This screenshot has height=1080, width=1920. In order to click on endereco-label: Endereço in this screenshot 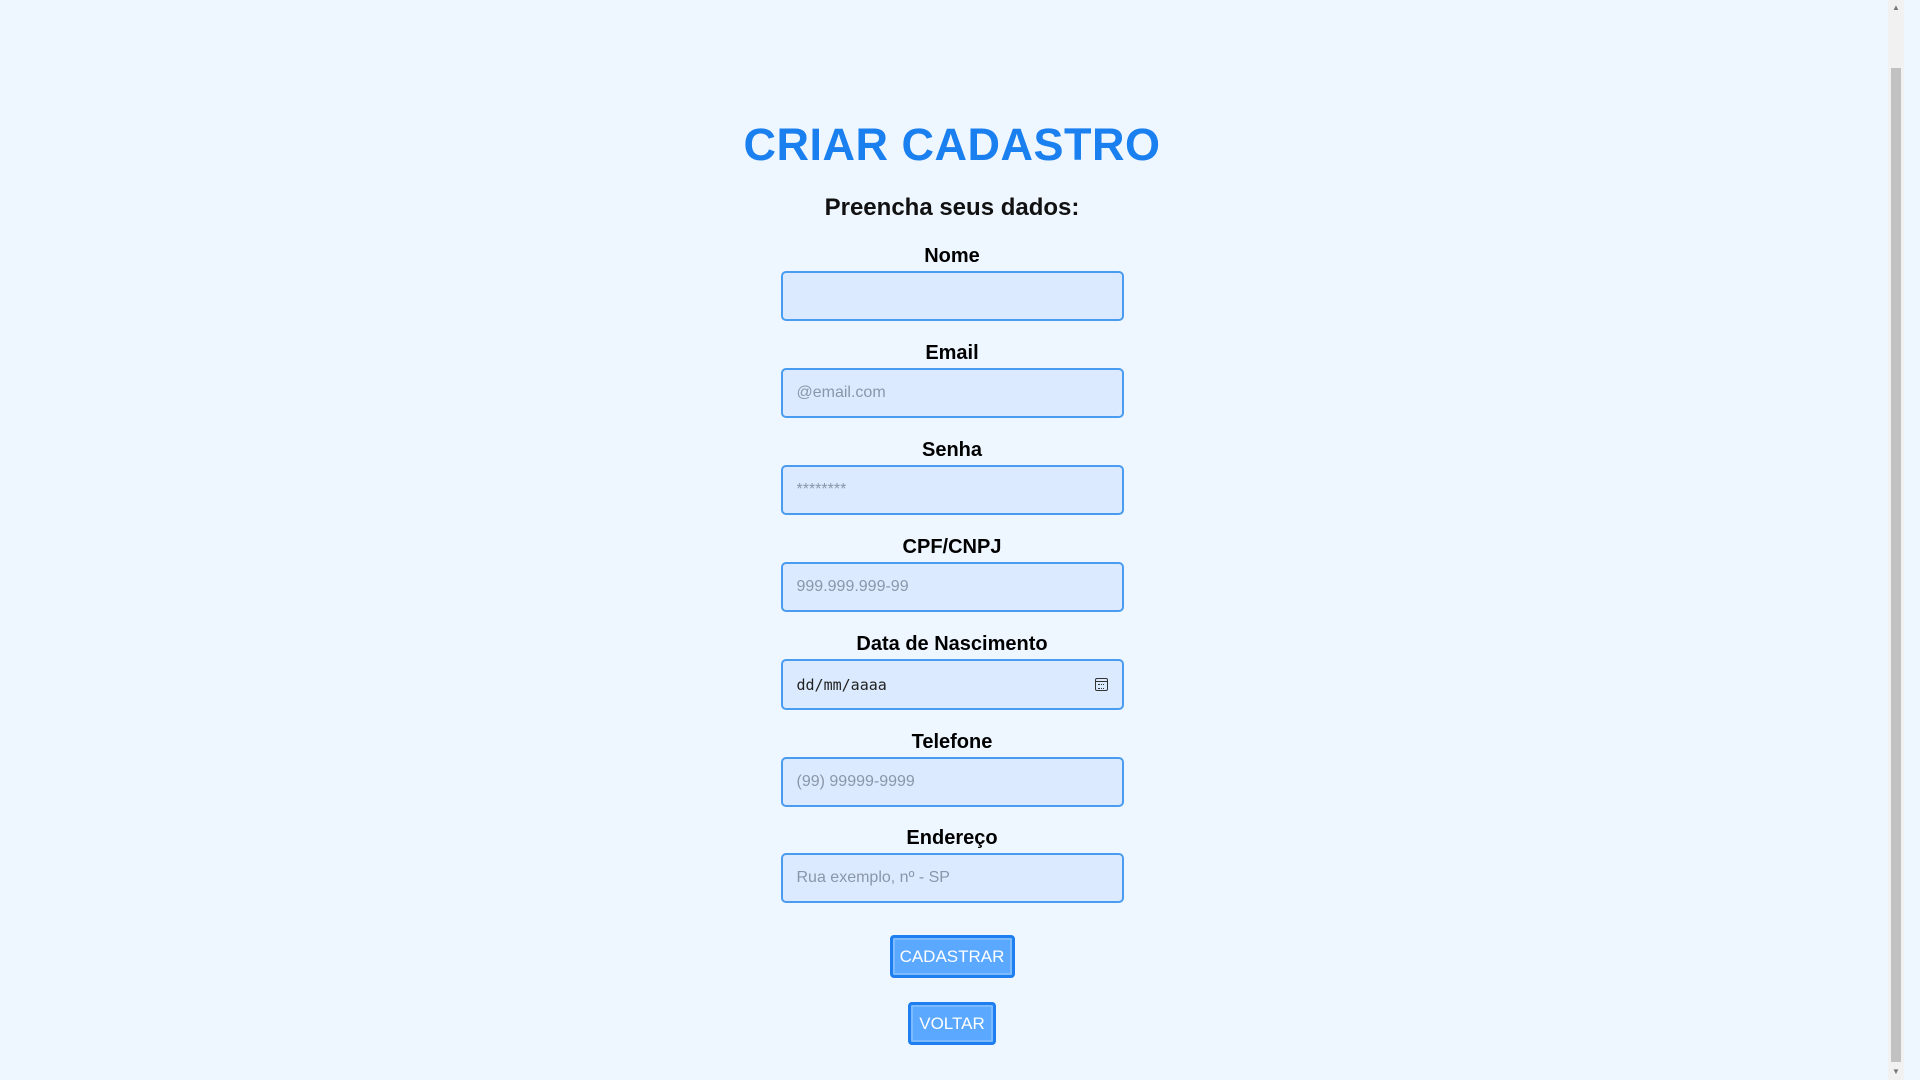, I will do `click(952, 838)`.